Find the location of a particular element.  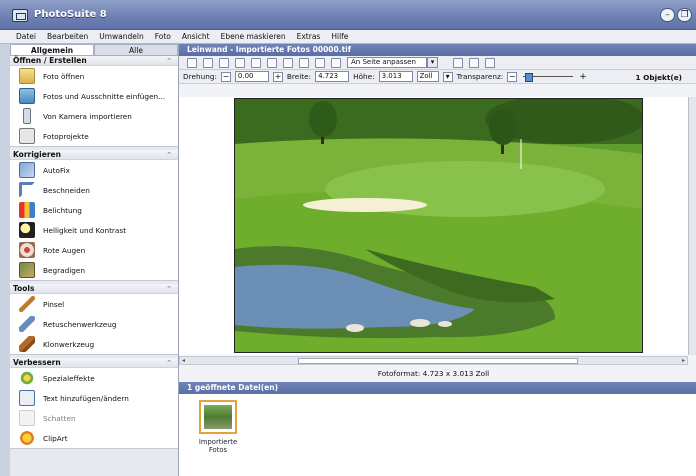

redo-icon is located at coordinates (208, 62).